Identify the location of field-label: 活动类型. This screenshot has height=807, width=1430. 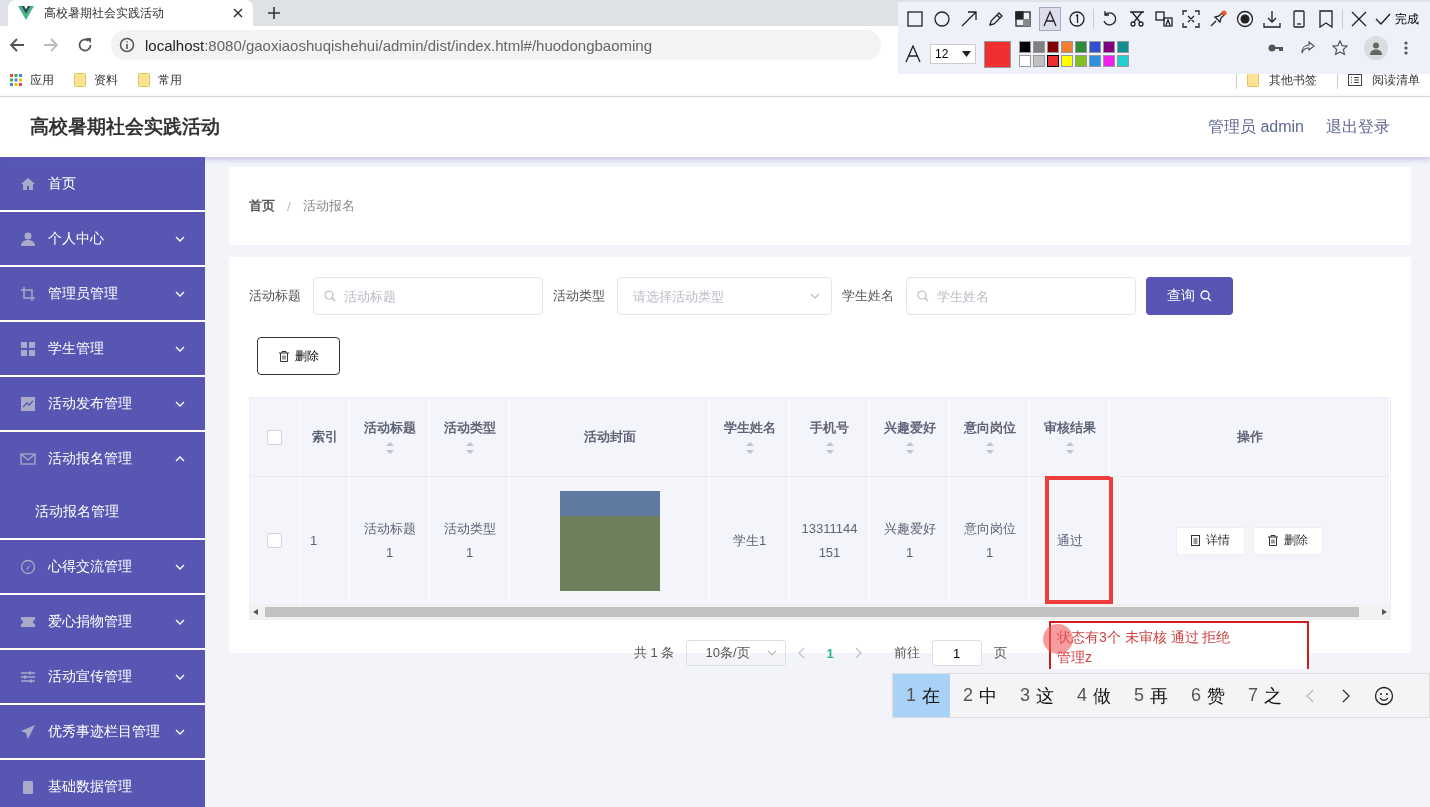
(579, 296).